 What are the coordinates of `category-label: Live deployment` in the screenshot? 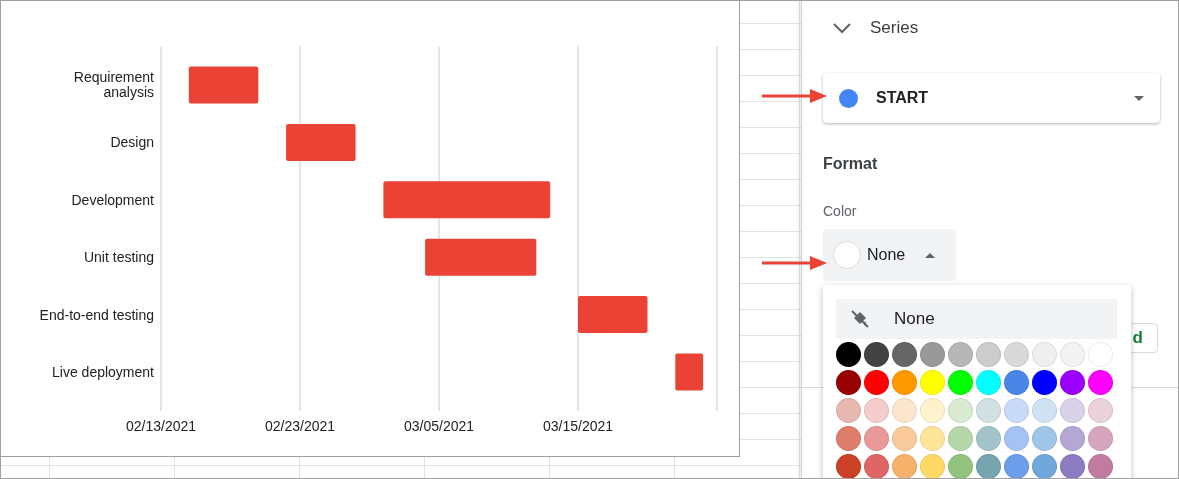 It's located at (103, 372).